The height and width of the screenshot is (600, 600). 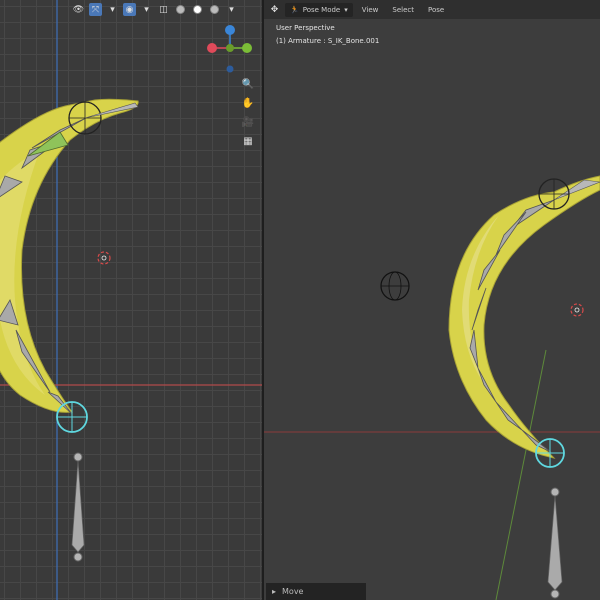 What do you see at coordinates (212, 48) in the screenshot?
I see `x-axis-gizmo` at bounding box center [212, 48].